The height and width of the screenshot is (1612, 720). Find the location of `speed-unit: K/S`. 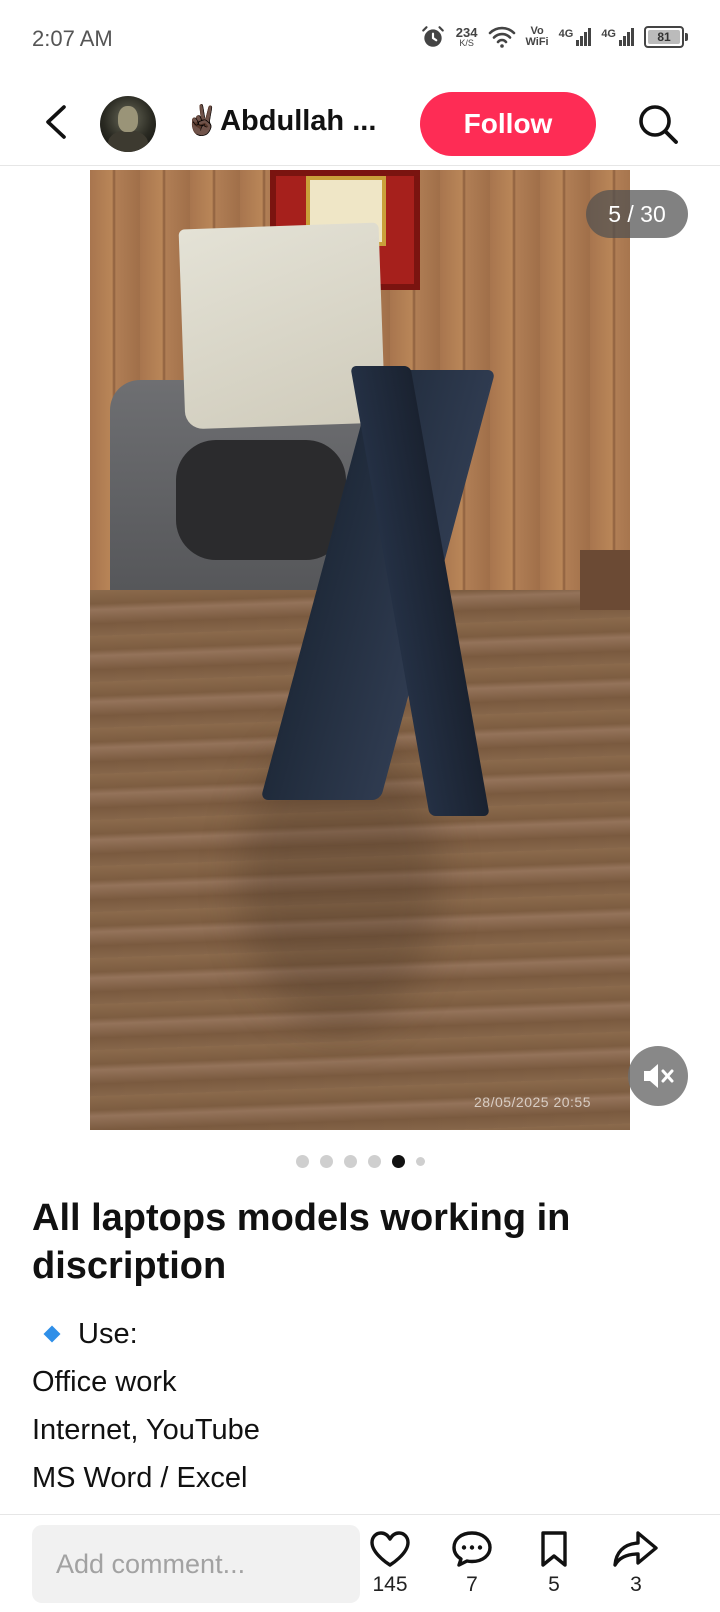

speed-unit: K/S is located at coordinates (466, 43).